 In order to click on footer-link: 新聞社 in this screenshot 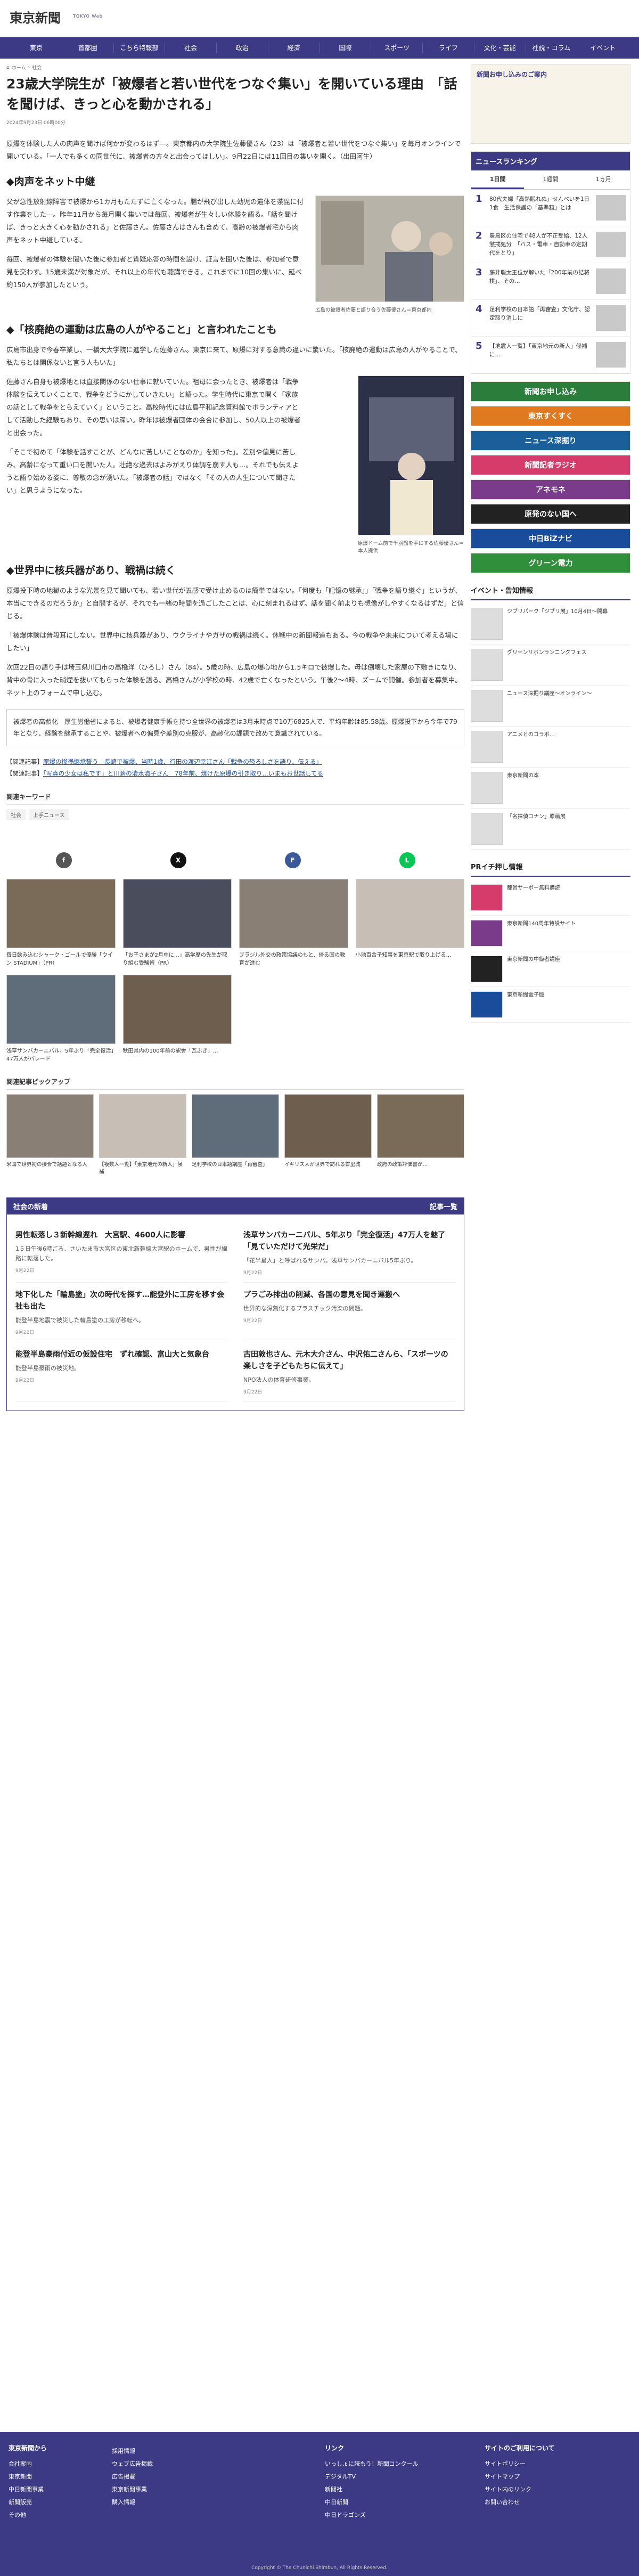, I will do `click(372, 2489)`.